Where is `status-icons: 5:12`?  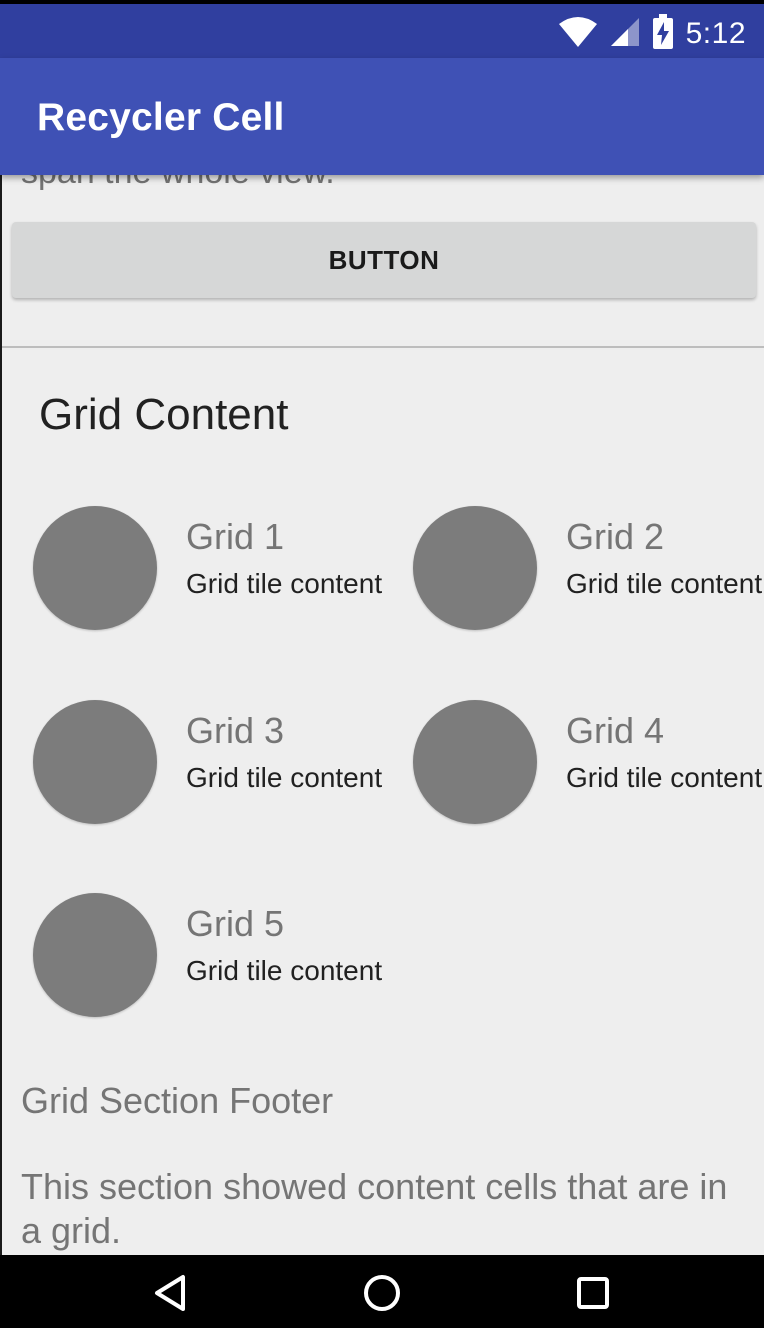 status-icons: 5:12 is located at coordinates (652, 34).